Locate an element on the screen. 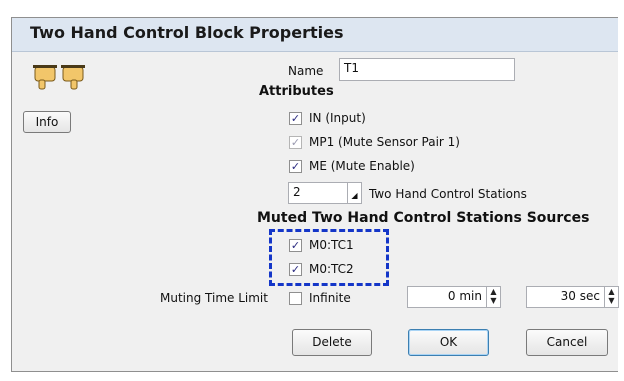 The width and height of the screenshot is (624, 381). stations-value: 2 is located at coordinates (297, 192).